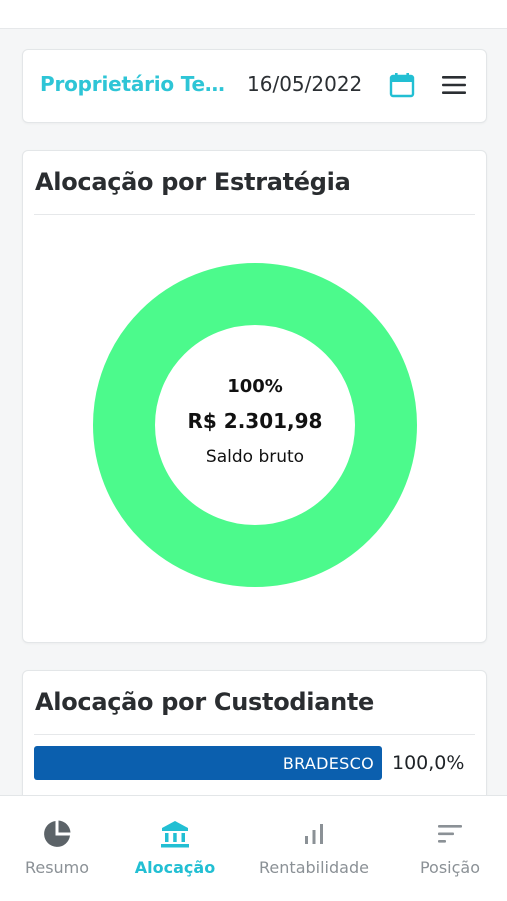  I want to click on bottom-navigation: Resumo Alocação Rentabilidade Posição, so click(253, 848).